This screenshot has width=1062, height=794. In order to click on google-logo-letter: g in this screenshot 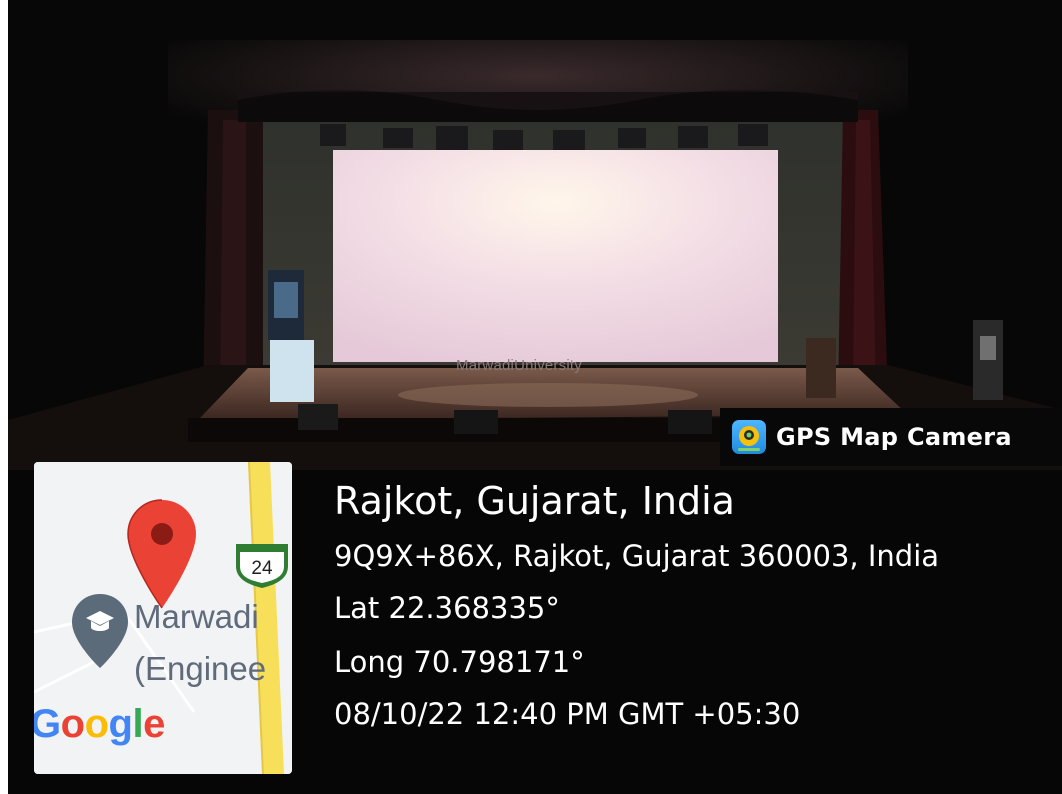, I will do `click(120, 724)`.